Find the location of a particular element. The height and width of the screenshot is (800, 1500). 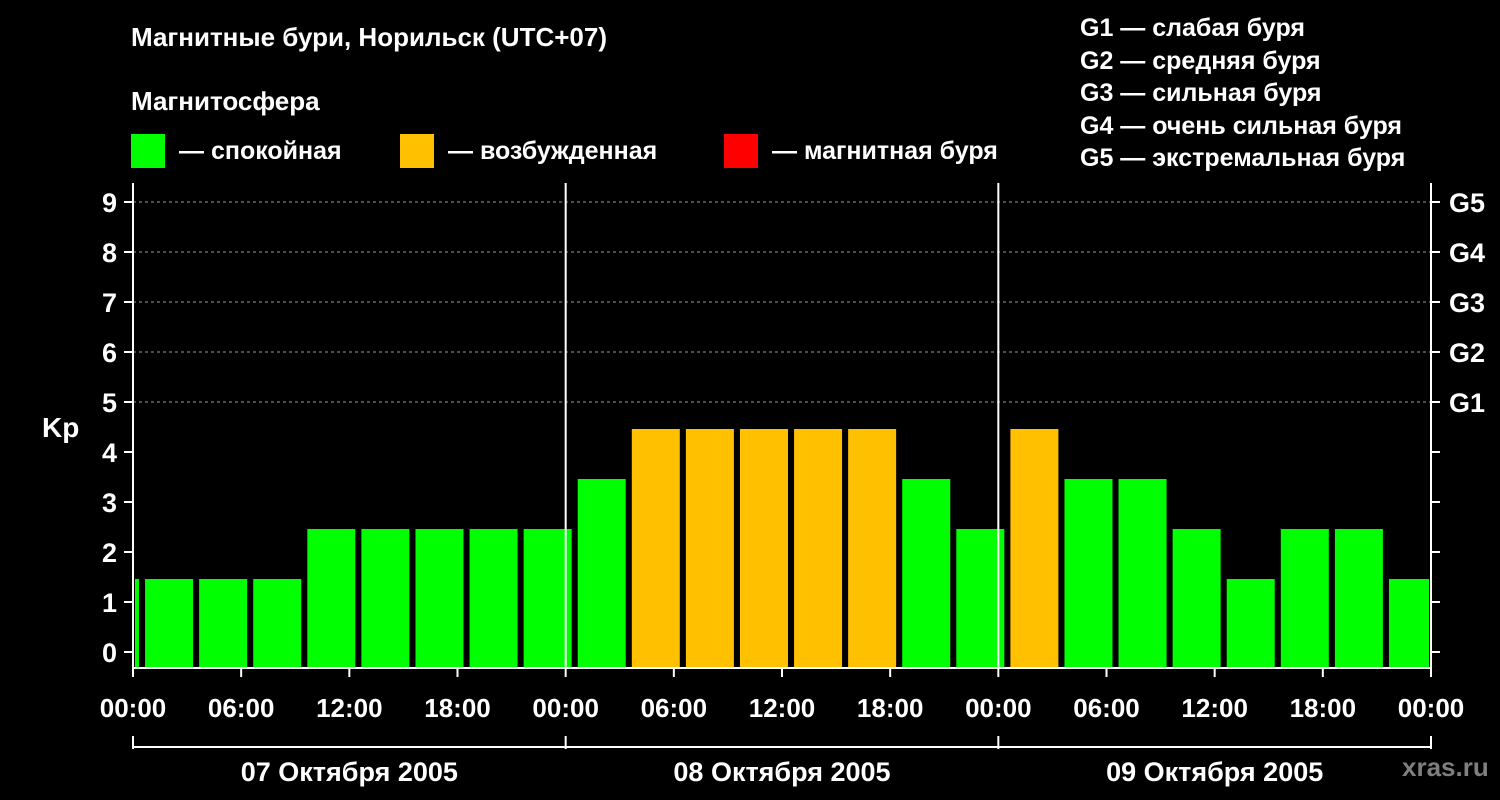

y-tick-label: 3 is located at coordinates (109, 503).